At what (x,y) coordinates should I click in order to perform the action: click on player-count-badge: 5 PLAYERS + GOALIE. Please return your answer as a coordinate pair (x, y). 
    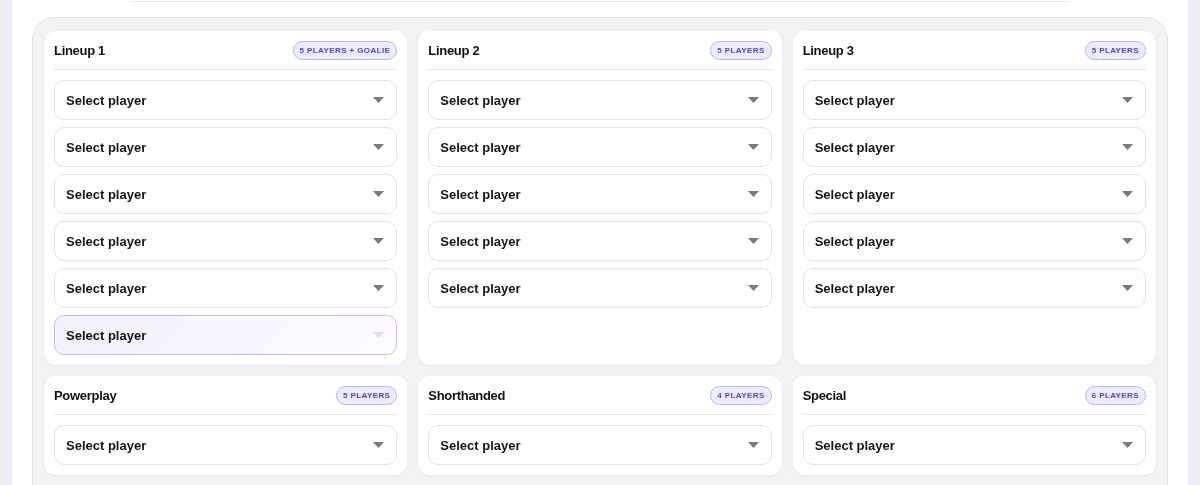
    Looking at the image, I should click on (345, 50).